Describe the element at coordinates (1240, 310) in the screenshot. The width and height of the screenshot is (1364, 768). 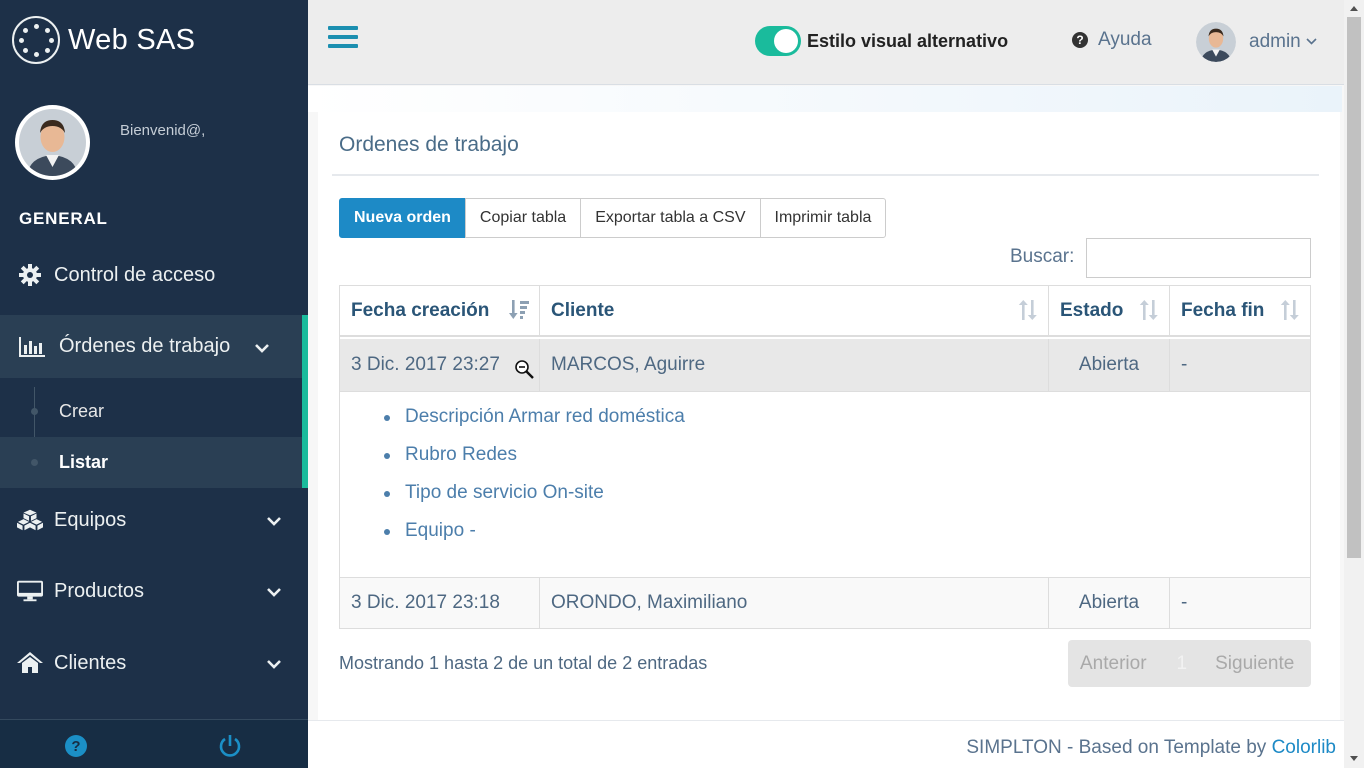
I see `column-header-fecha-fin: Fecha fin` at that location.